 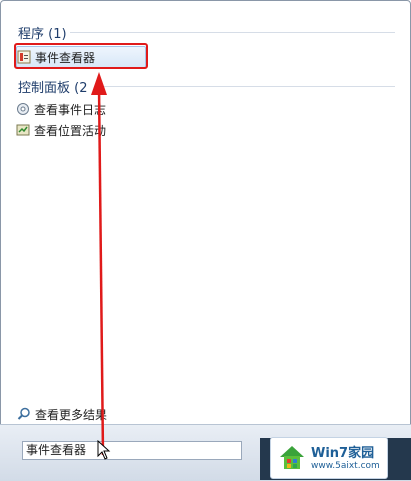 I want to click on annotation-arrow, so click(x=99, y=264).